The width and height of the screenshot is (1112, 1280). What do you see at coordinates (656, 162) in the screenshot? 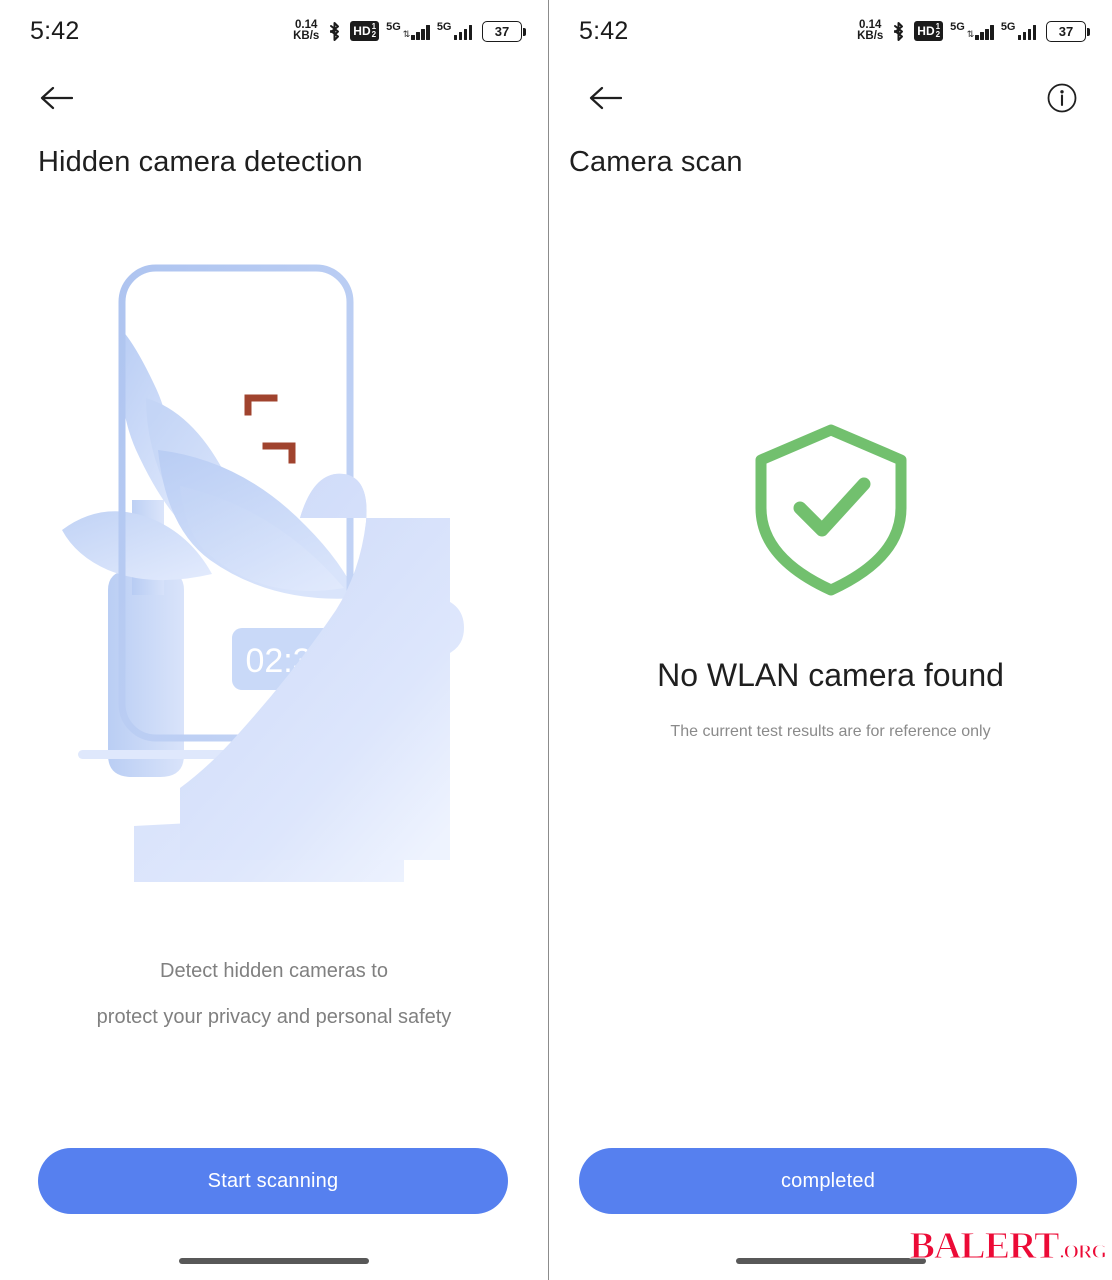
I see `page-title: Camera scan` at bounding box center [656, 162].